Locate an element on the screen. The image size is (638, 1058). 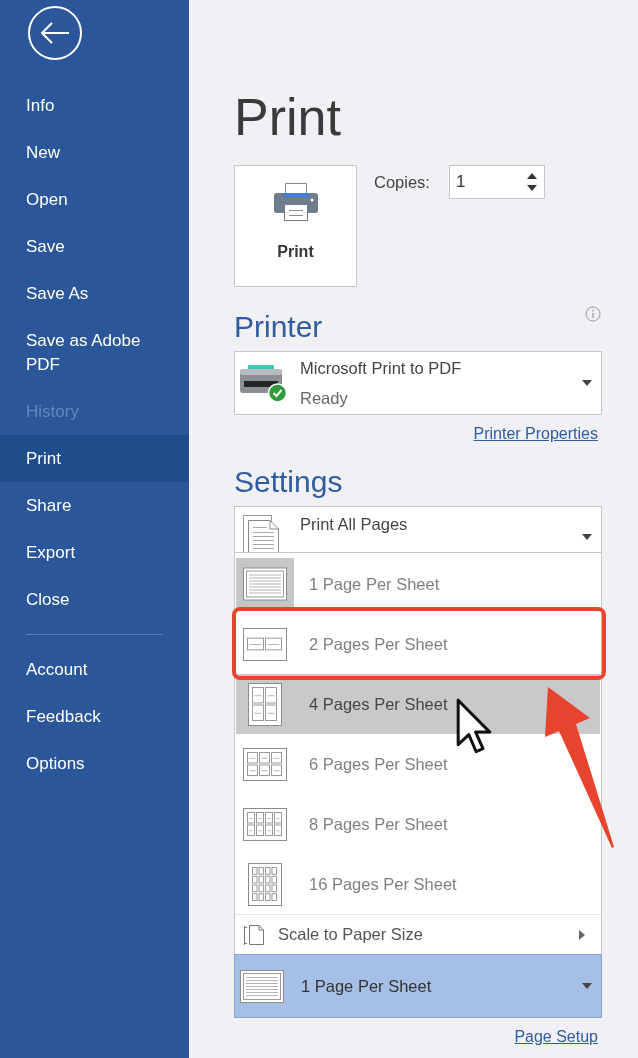
printer-properties-link: Printer Properties is located at coordinates (535, 434).